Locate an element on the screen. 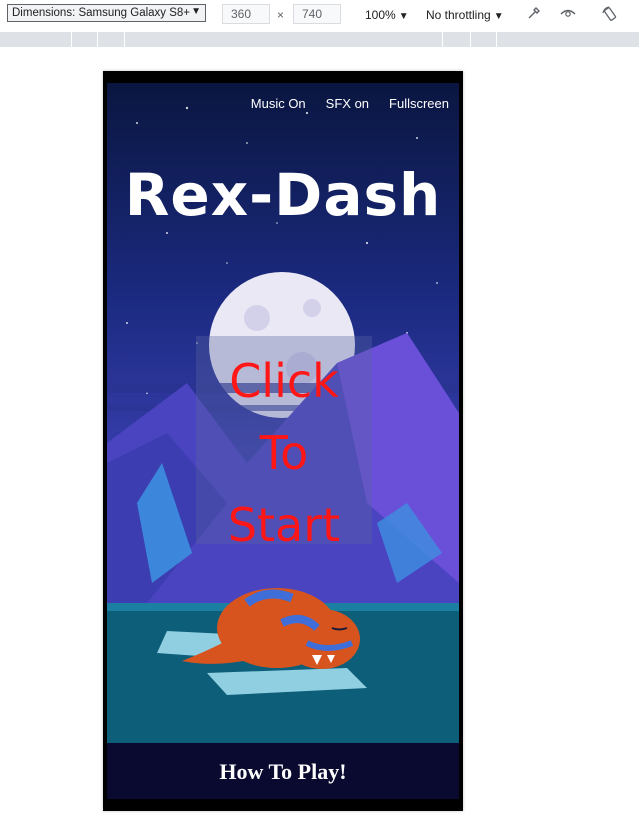 The width and height of the screenshot is (639, 823). zoom-select: 100% ▼ is located at coordinates (387, 15).